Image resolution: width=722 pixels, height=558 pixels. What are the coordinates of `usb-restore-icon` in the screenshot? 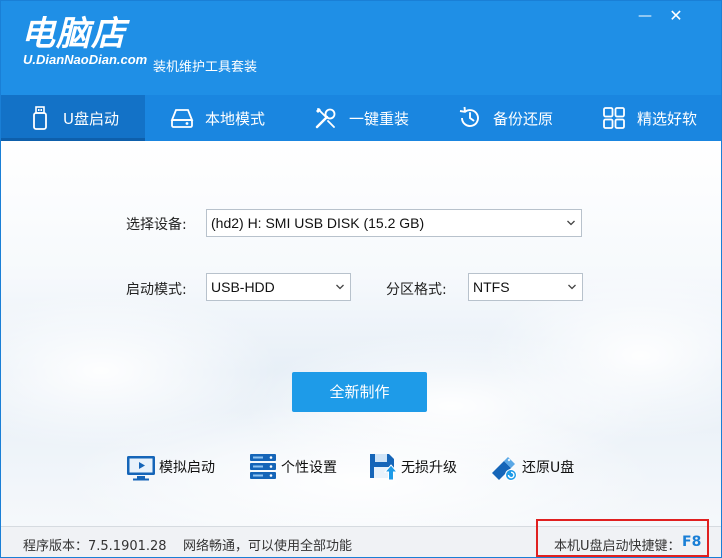 It's located at (504, 467).